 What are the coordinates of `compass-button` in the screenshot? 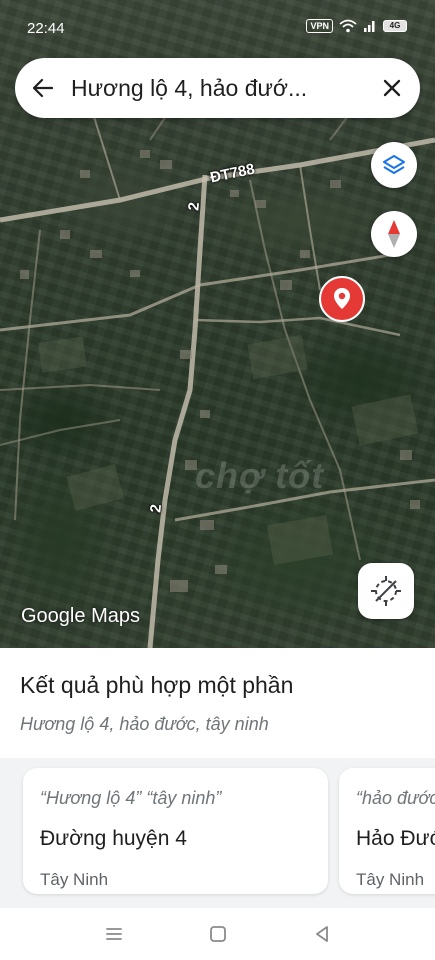 It's located at (394, 234).